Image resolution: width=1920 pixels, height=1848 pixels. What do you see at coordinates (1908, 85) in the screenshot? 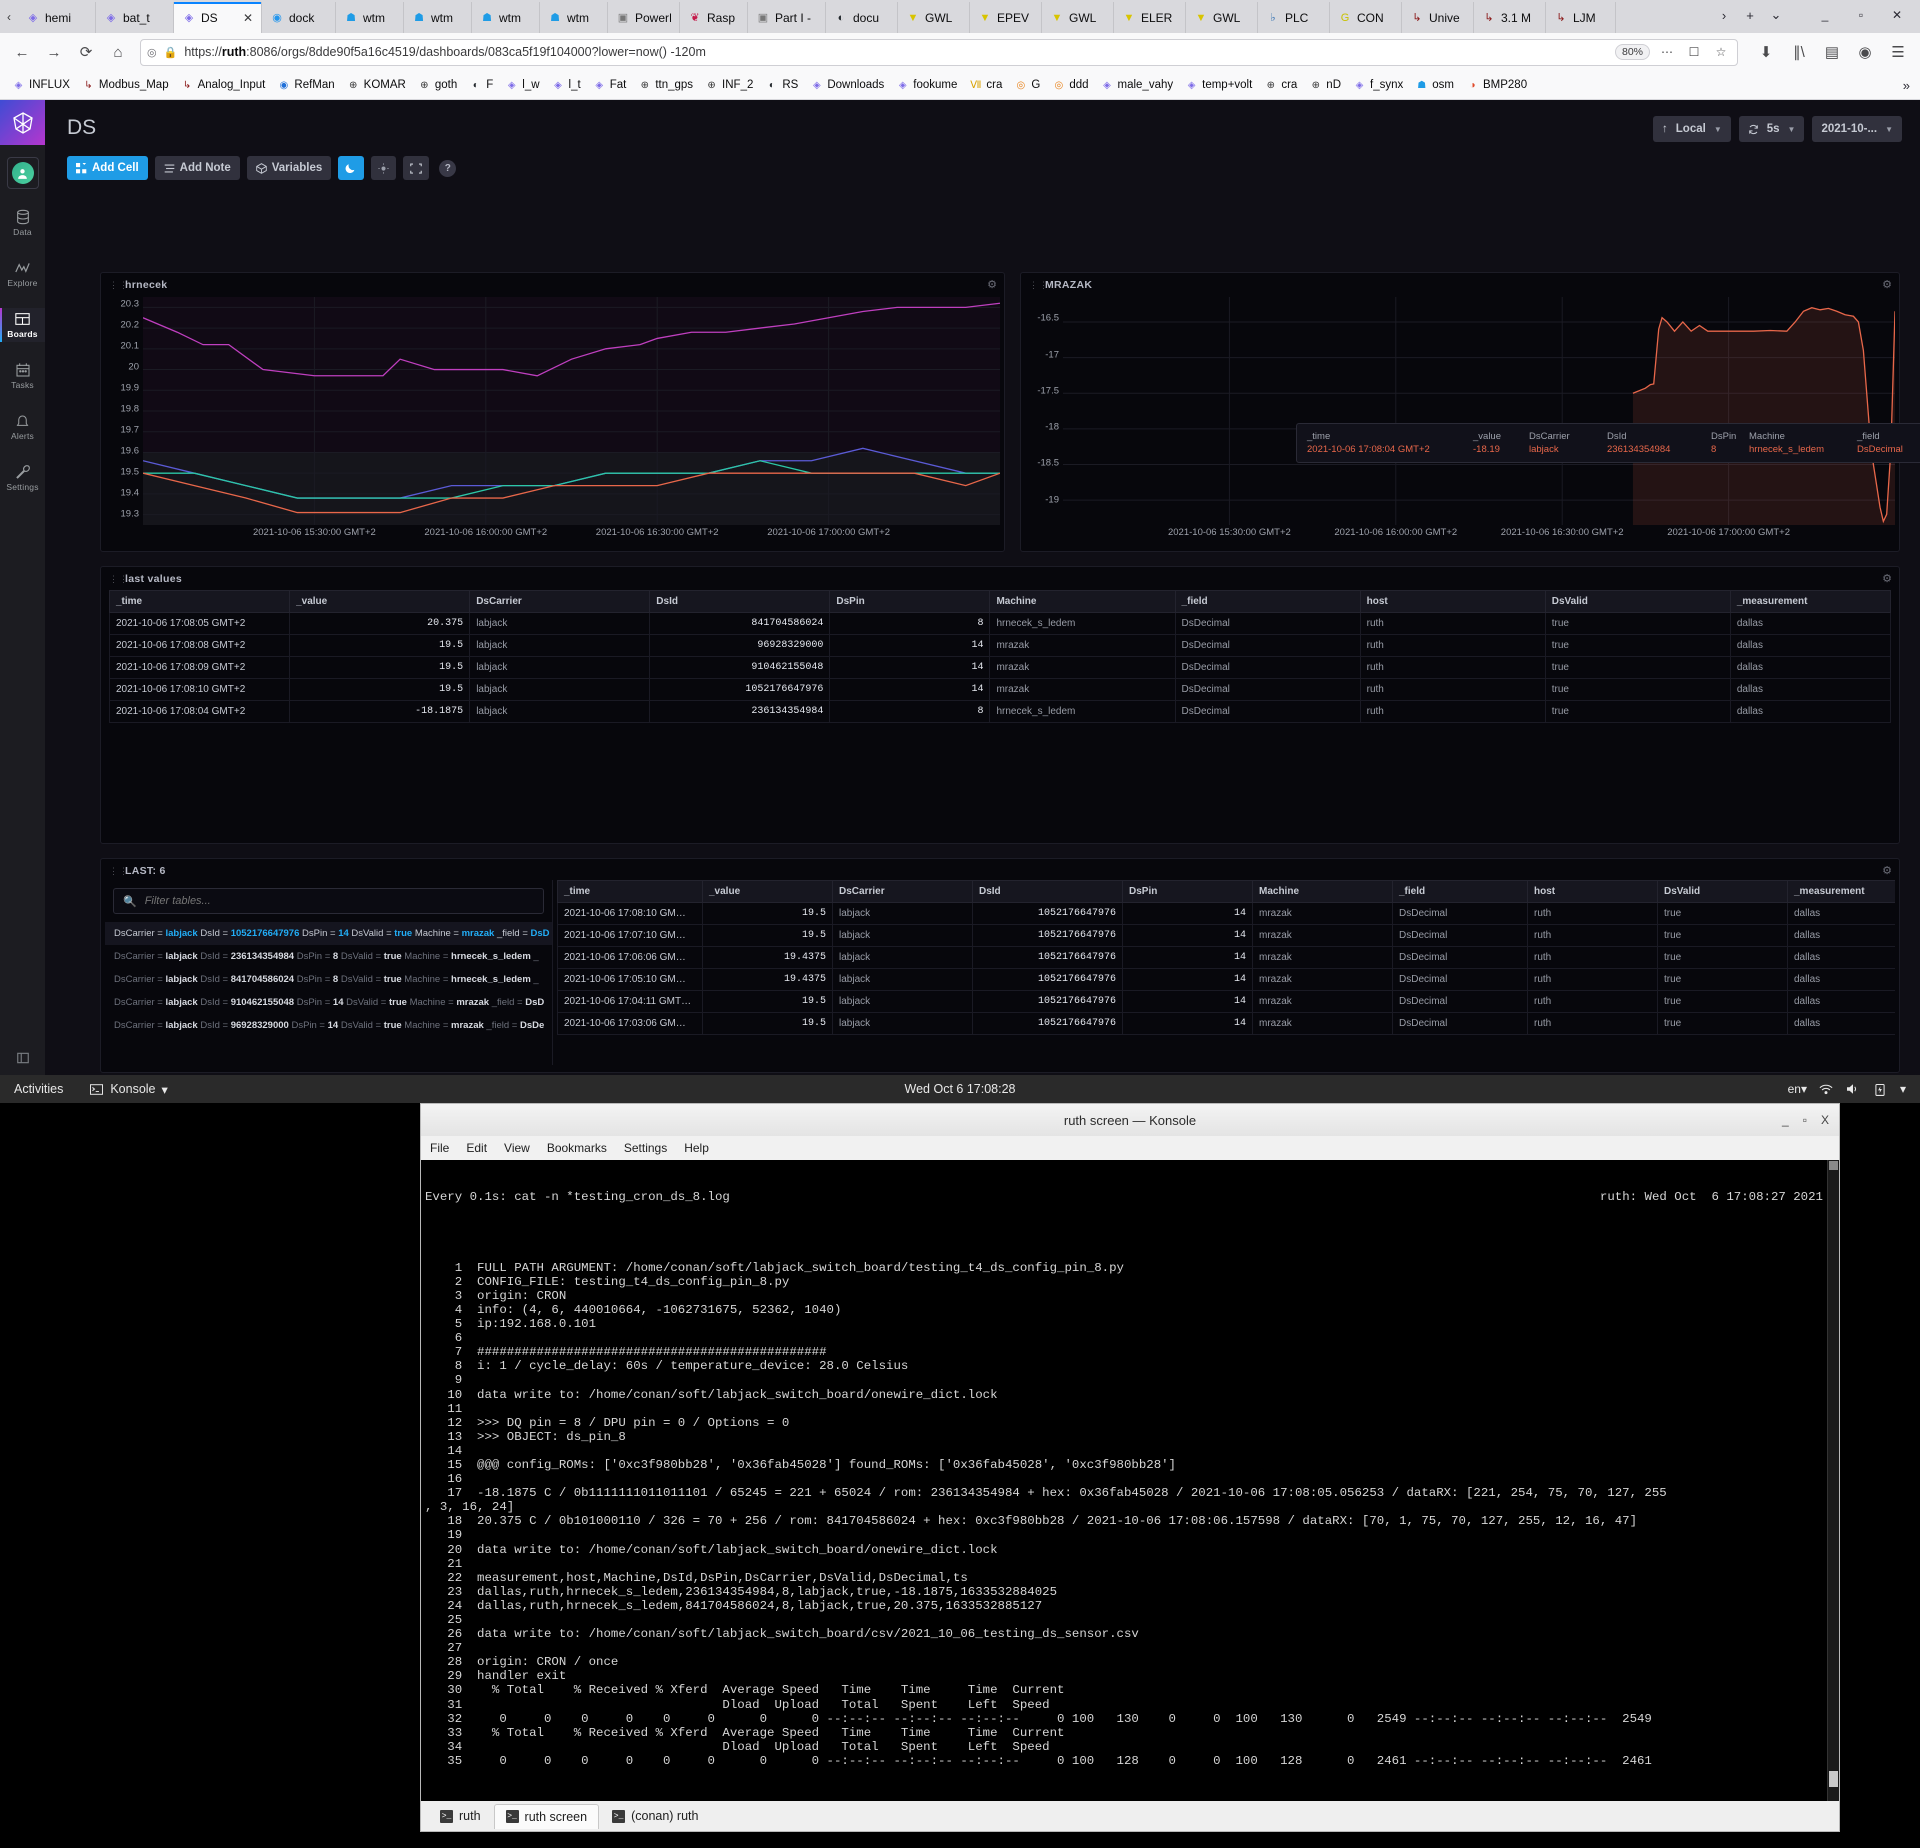
I see `bookmarks-overflow-icon: »` at bounding box center [1908, 85].